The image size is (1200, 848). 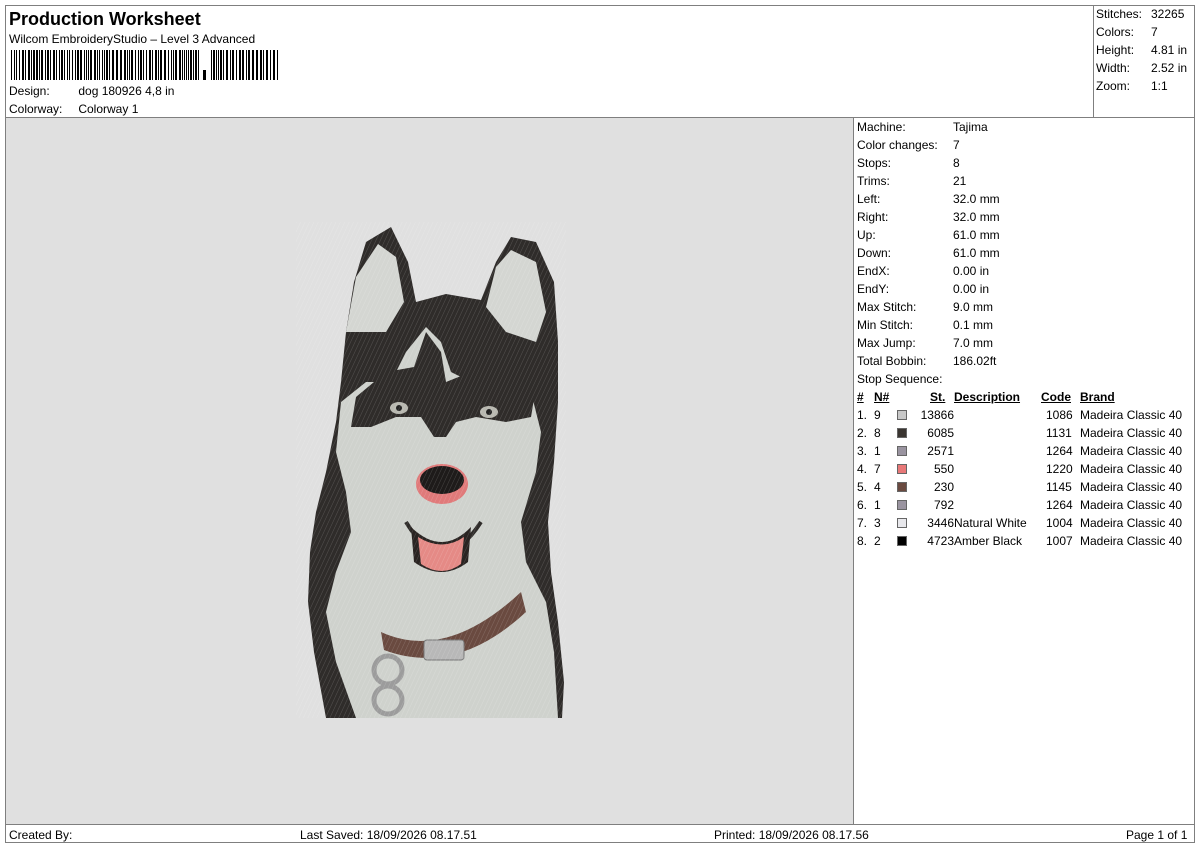 I want to click on machine-property-row: EndX: 0.00 in, so click(x=923, y=271).